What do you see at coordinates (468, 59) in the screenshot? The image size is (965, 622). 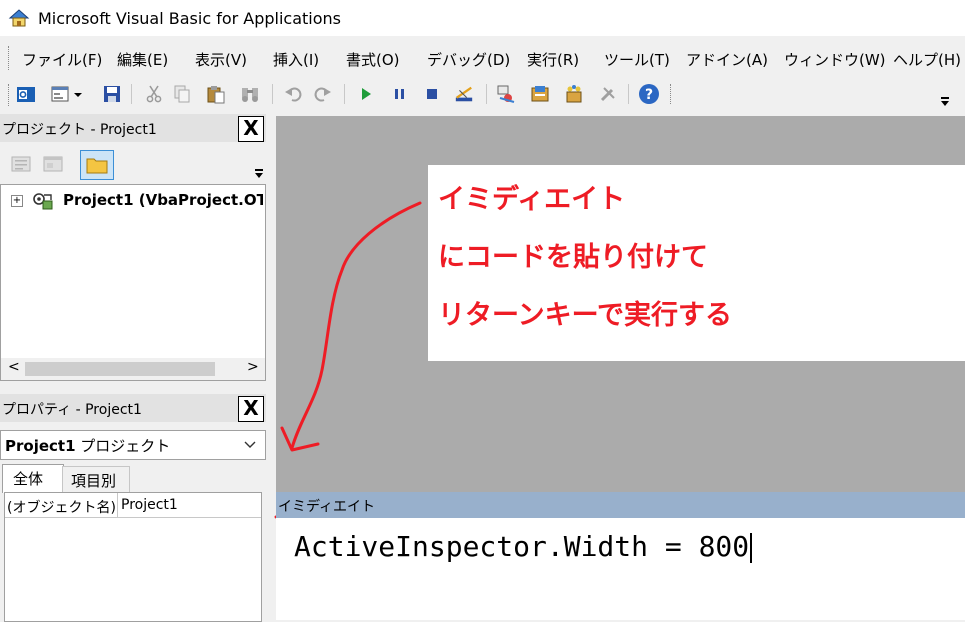 I see `menu-debug: デバッグ(D)` at bounding box center [468, 59].